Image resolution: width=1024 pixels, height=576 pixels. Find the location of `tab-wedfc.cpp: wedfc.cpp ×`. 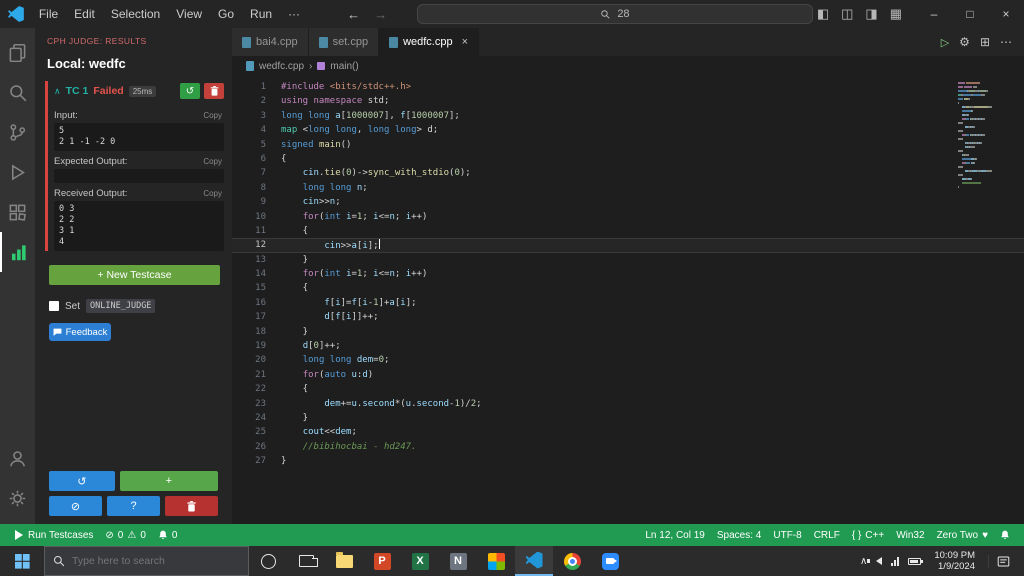

tab-wedfc.cpp: wedfc.cpp × is located at coordinates (429, 42).